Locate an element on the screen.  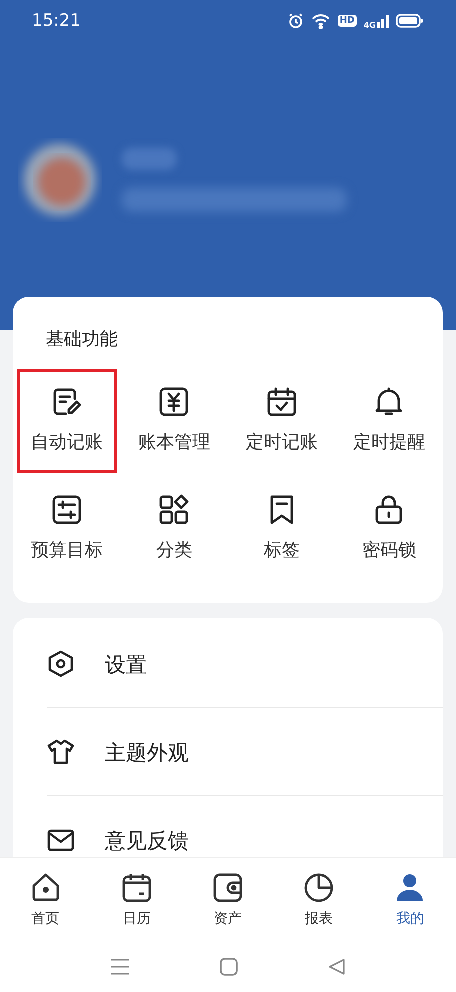
wifi-icon is located at coordinates (320, 21).